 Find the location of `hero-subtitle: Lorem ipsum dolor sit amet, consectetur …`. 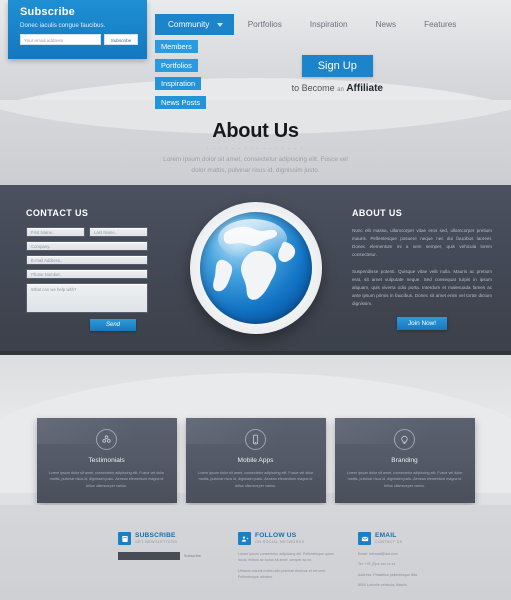

hero-subtitle: Lorem ipsum dolor sit amet, consectetur … is located at coordinates (255, 166).